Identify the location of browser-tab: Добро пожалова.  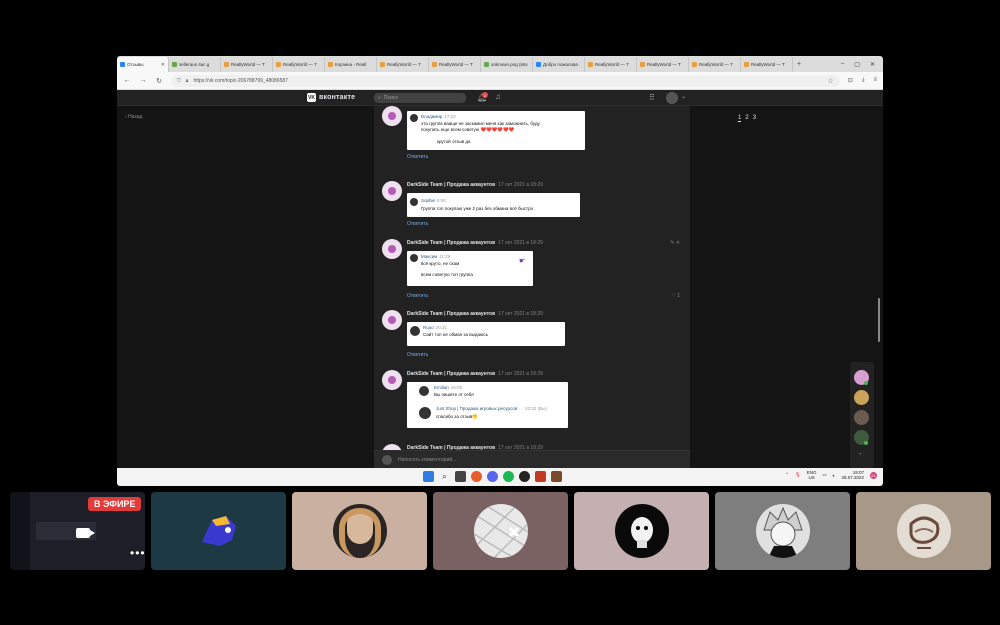
(559, 64).